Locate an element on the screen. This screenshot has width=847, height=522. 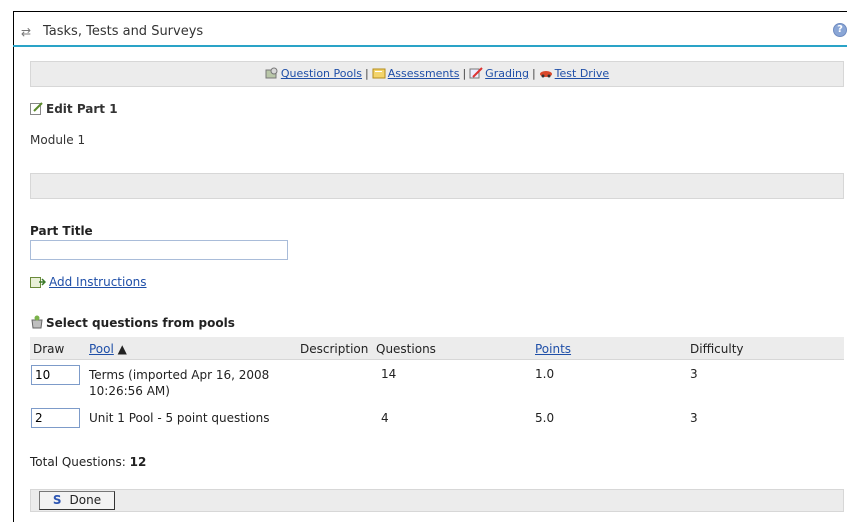
done-button: S Done is located at coordinates (77, 500).